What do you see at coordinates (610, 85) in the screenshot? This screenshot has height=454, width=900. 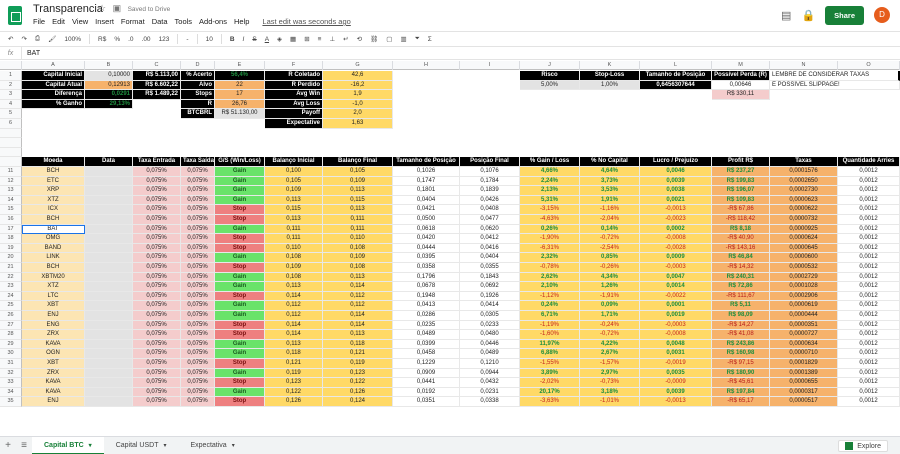 I see `stoploss-value: 1,00%` at bounding box center [610, 85].